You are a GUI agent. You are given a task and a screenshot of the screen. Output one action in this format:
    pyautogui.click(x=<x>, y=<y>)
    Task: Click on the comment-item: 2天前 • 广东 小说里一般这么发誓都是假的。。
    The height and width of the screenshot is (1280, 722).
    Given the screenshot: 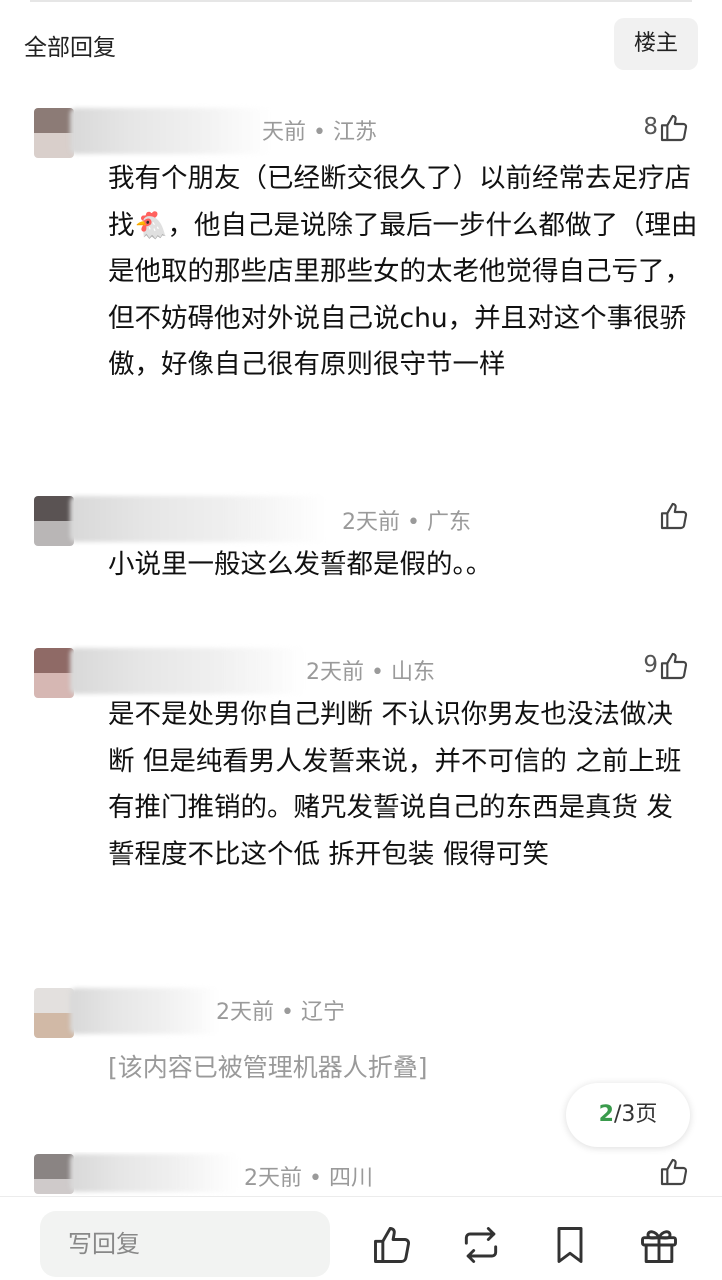 What is the action you would take?
    pyautogui.click(x=361, y=542)
    